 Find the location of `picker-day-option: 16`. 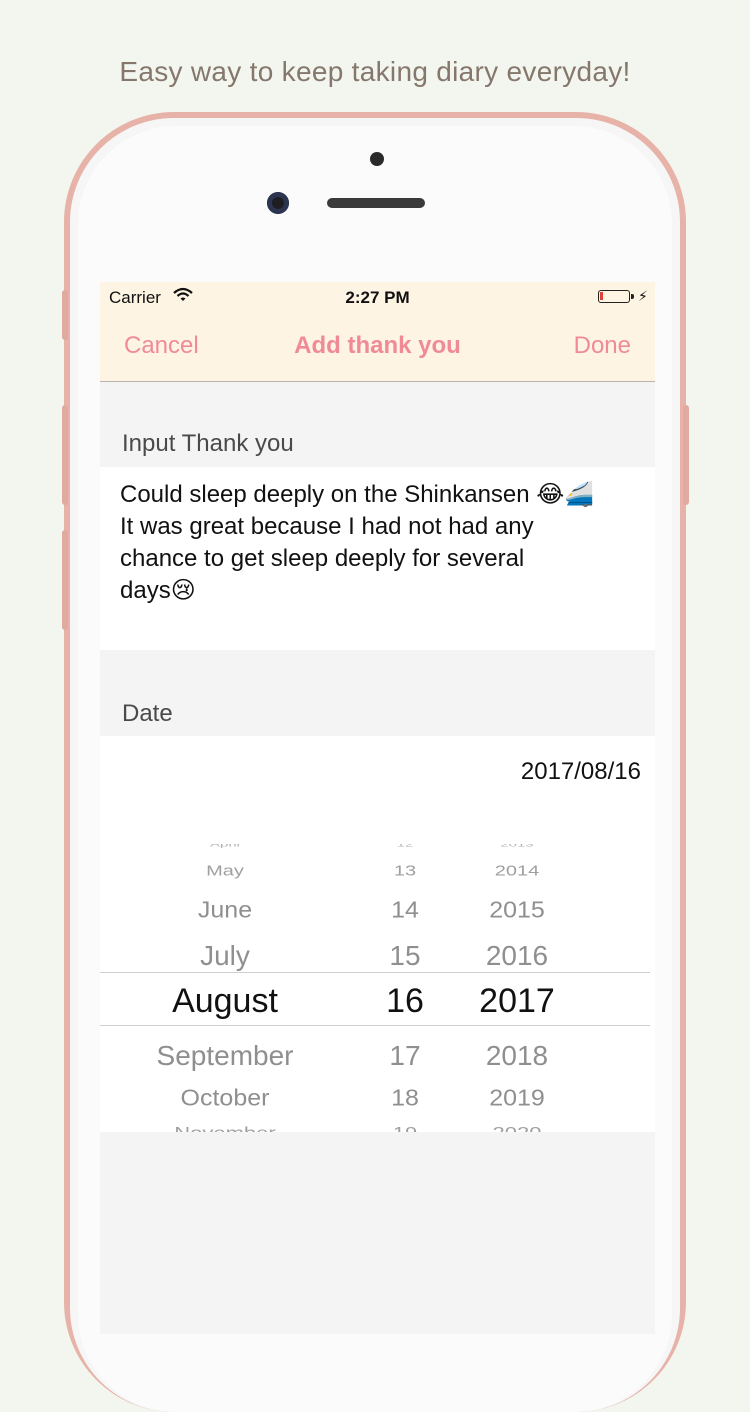

picker-day-option: 16 is located at coordinates (405, 1001).